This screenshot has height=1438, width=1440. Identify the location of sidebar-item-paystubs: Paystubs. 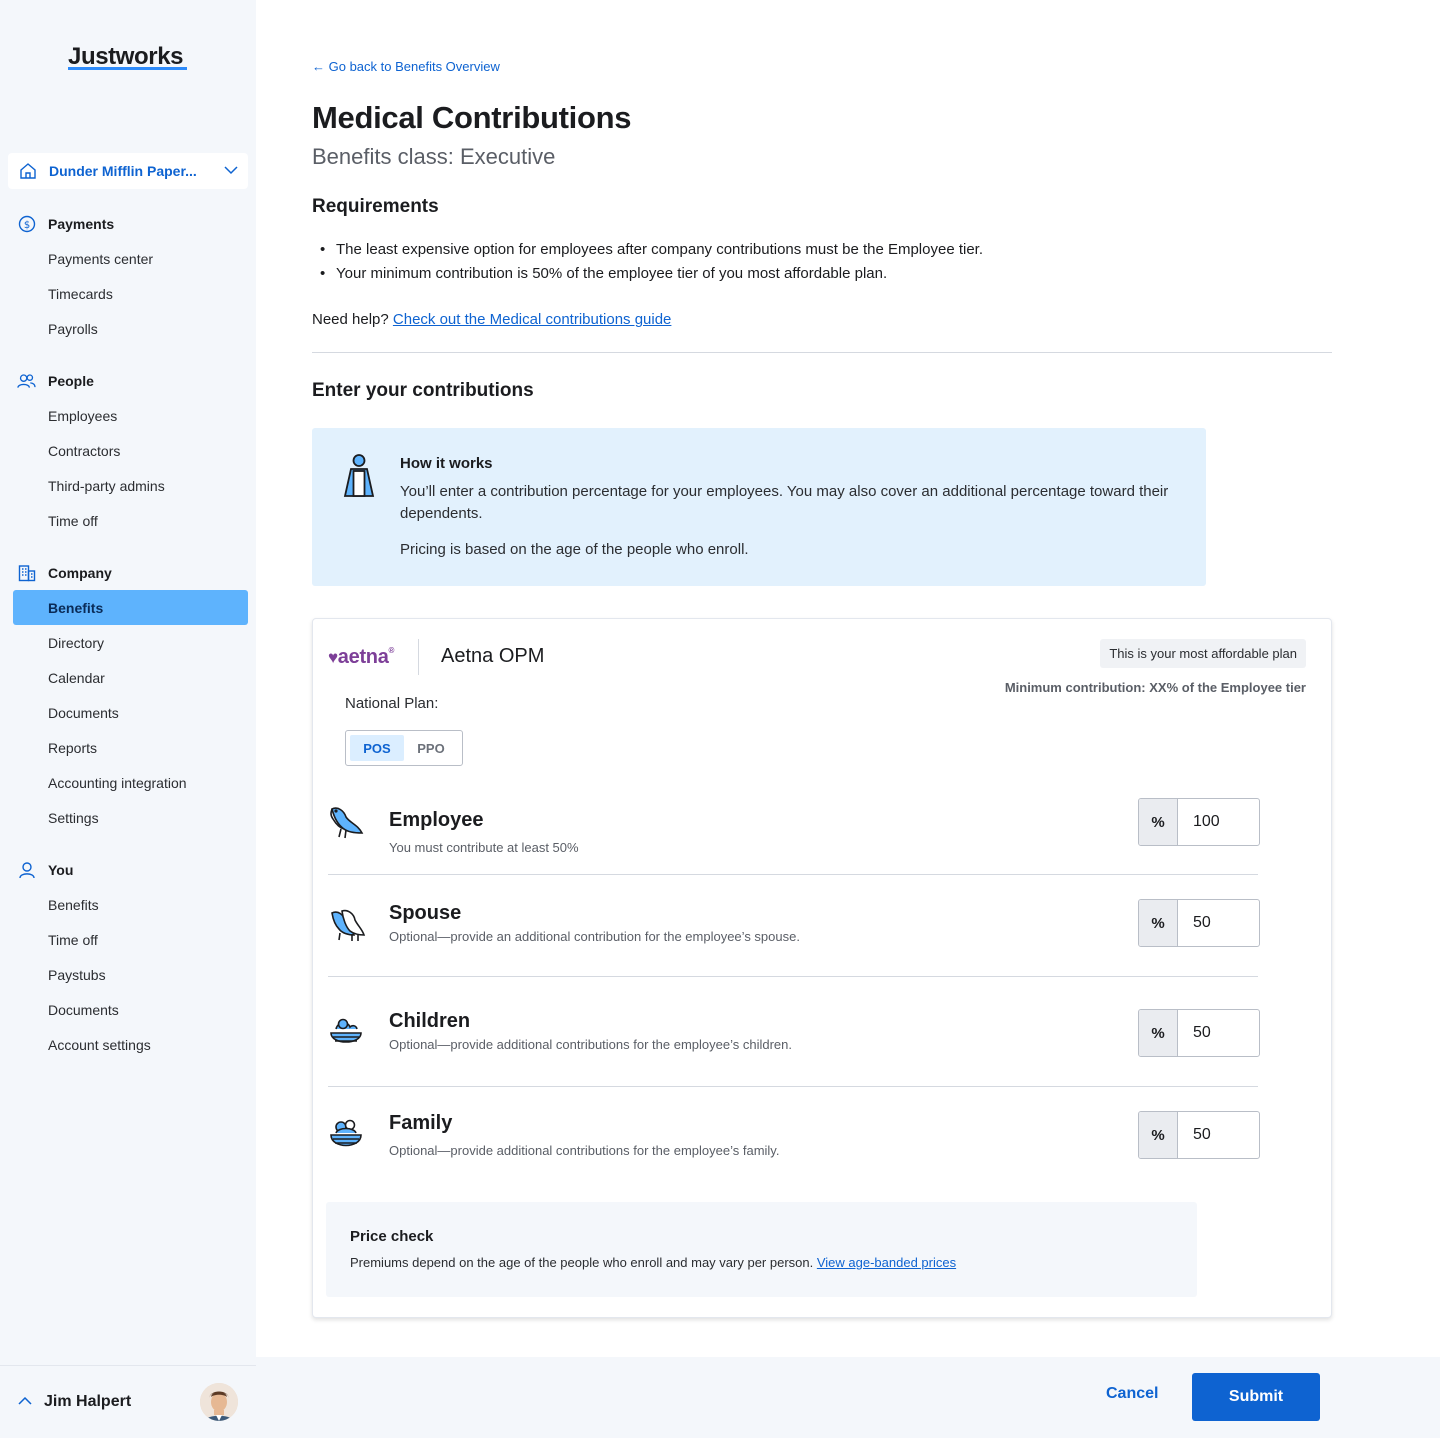
(128, 974).